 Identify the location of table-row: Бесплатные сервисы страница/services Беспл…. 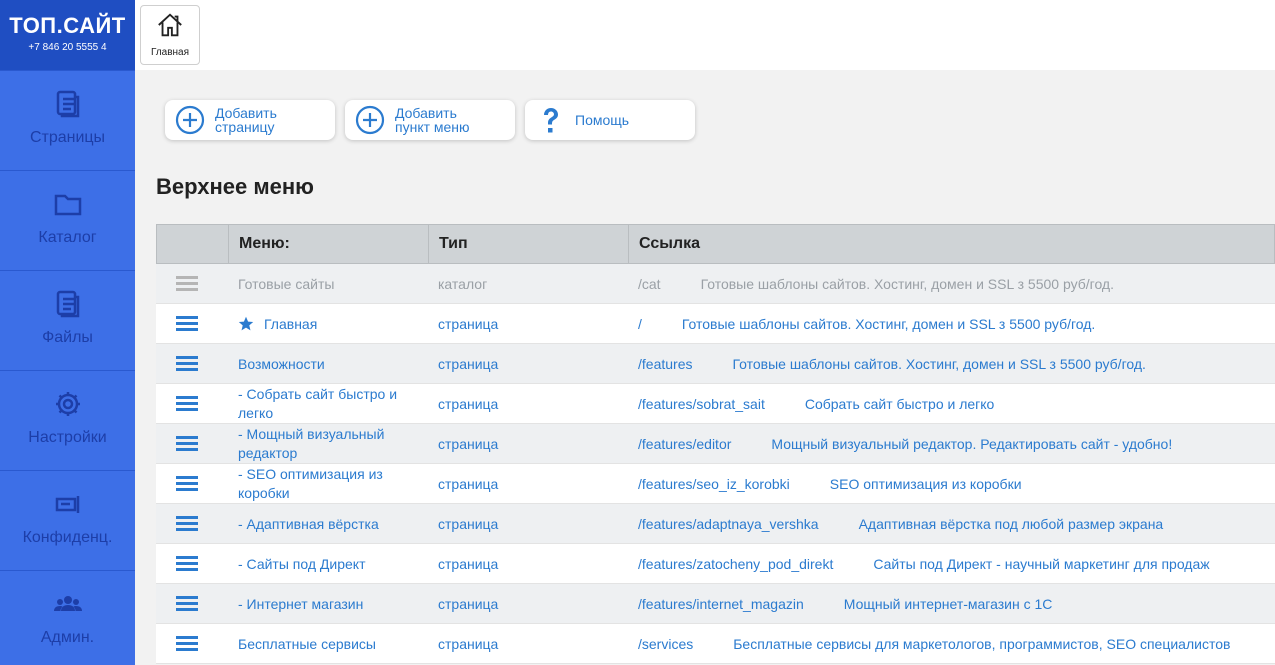
(715, 644).